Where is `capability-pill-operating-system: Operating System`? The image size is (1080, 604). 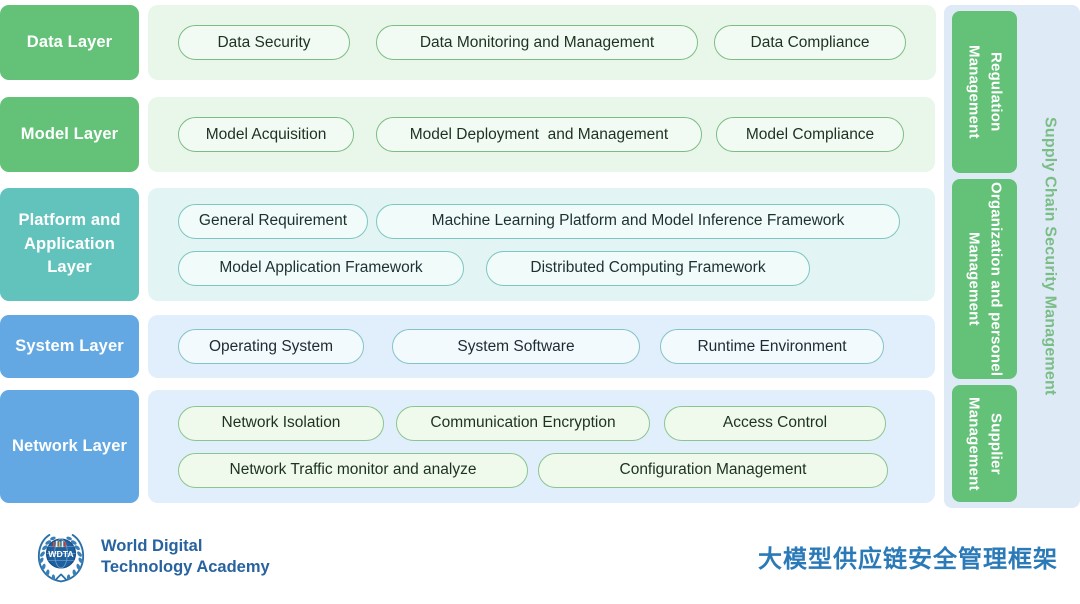
capability-pill-operating-system: Operating System is located at coordinates (271, 346).